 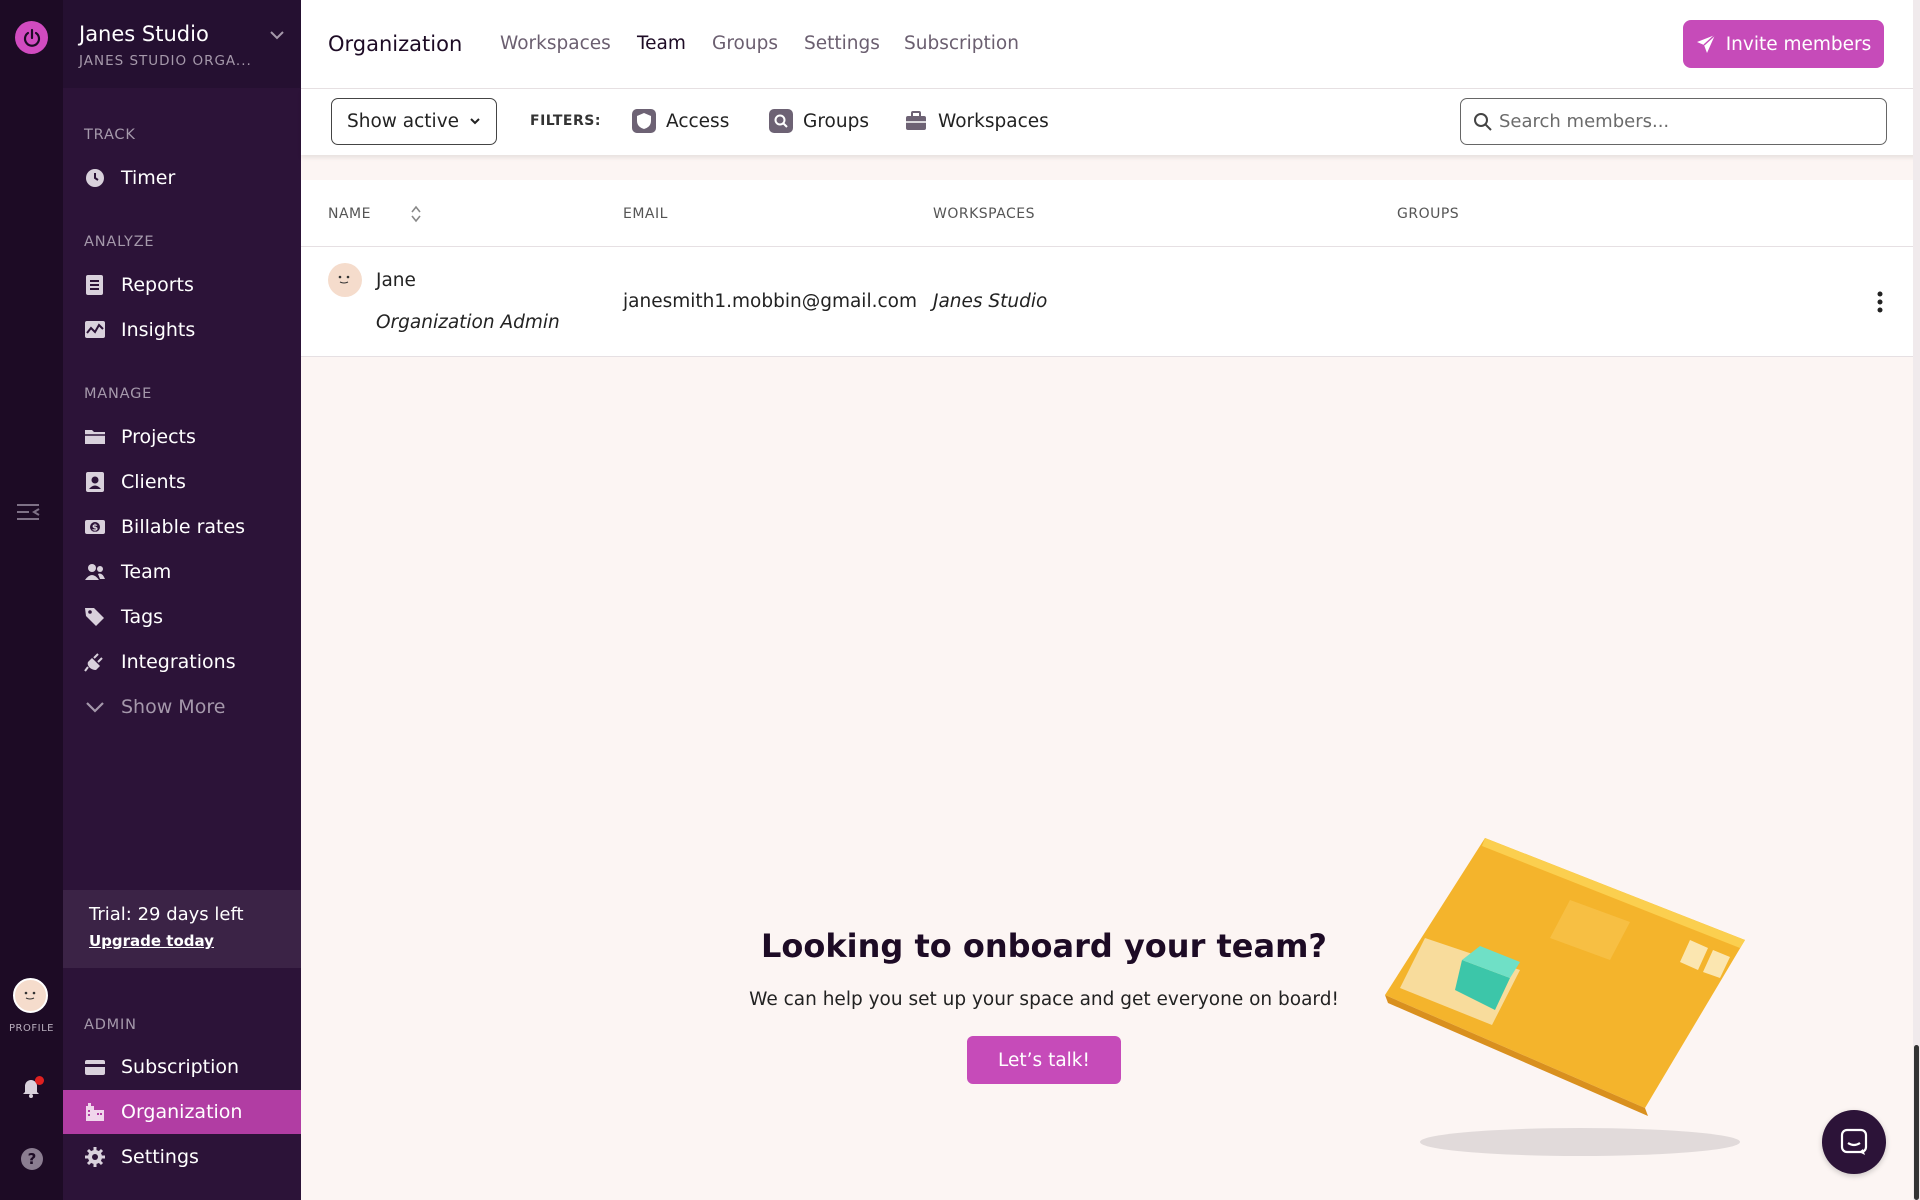 I want to click on tab-subscription: Subscription, so click(x=961, y=43).